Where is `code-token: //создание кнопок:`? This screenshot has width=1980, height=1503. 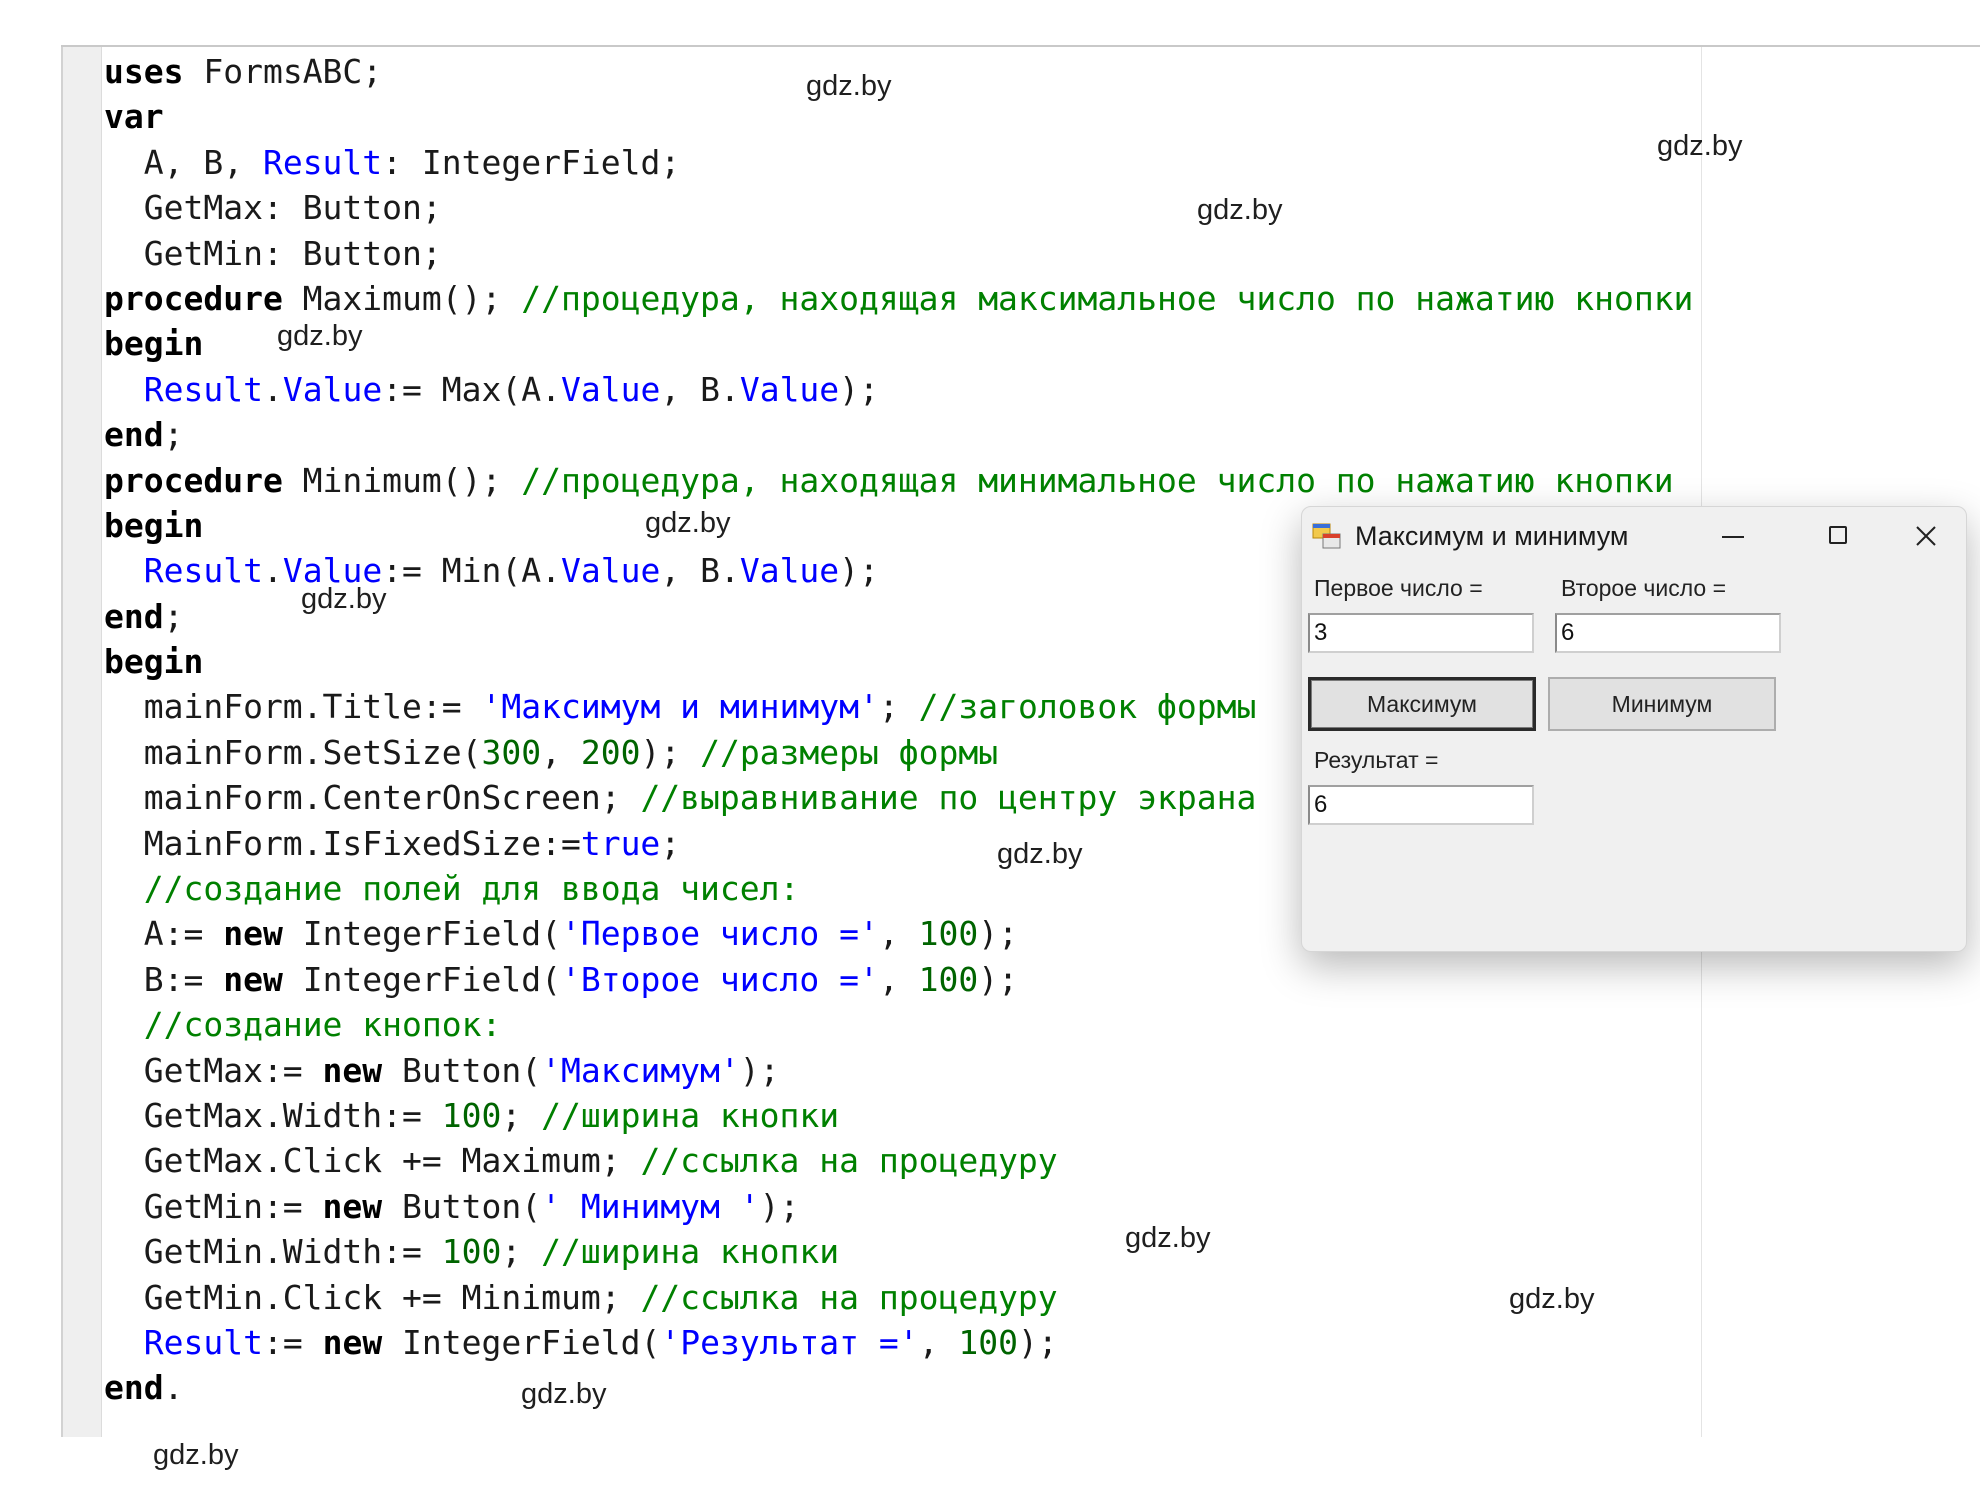 code-token: //создание кнопок: is located at coordinates (322, 1025).